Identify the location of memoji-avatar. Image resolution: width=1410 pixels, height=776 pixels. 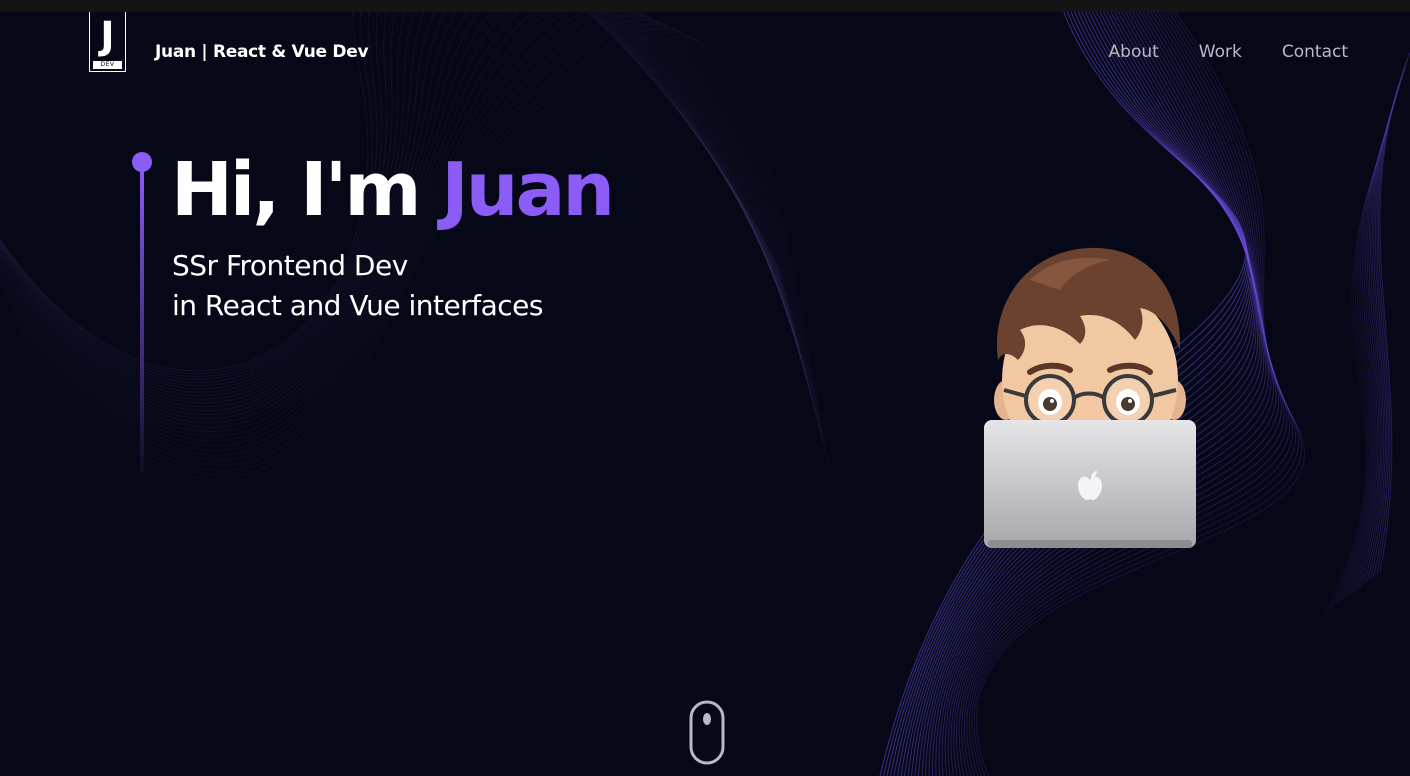
(1090, 397).